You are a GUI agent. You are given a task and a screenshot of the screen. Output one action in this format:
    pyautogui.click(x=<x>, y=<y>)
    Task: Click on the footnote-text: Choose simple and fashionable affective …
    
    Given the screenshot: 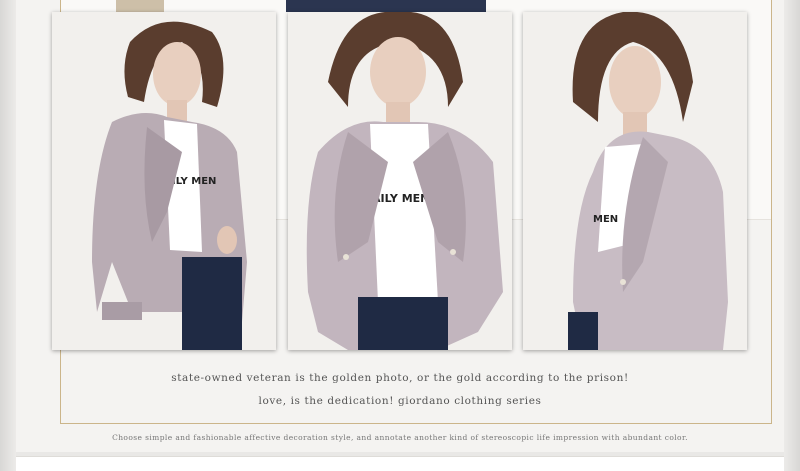 What is the action you would take?
    pyautogui.click(x=400, y=437)
    